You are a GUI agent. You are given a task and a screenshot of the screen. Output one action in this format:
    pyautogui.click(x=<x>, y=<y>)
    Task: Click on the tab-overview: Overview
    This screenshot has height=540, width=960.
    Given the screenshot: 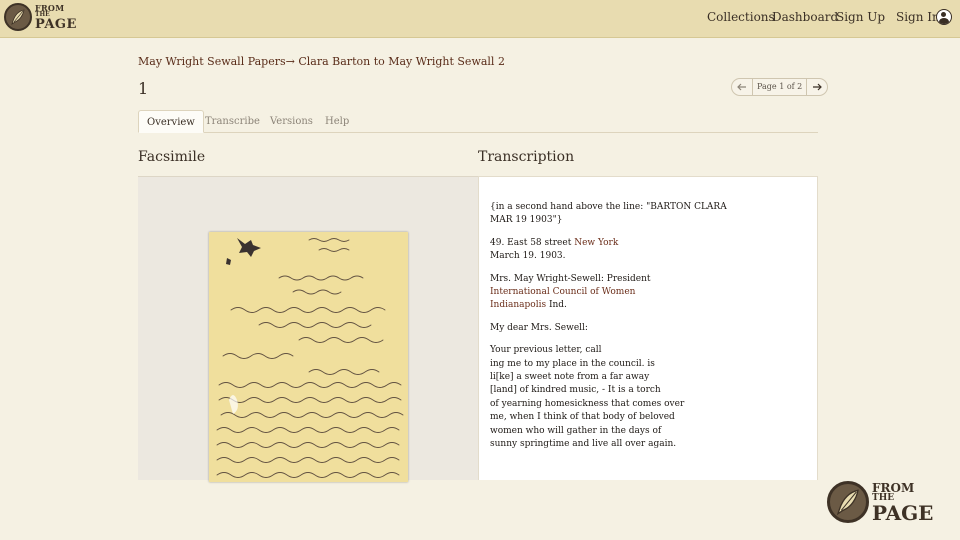 What is the action you would take?
    pyautogui.click(x=171, y=121)
    